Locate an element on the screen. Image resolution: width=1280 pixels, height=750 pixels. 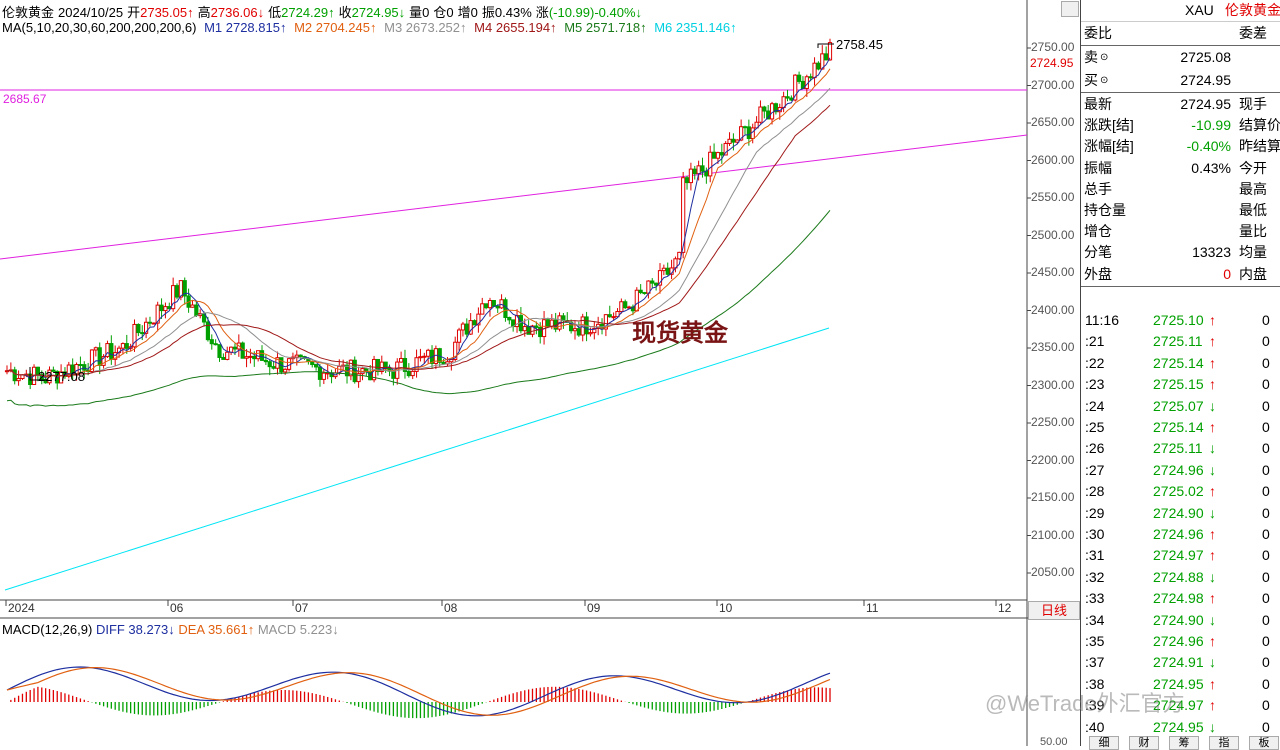
stat-value: 2724.95 is located at coordinates (1205, 104).